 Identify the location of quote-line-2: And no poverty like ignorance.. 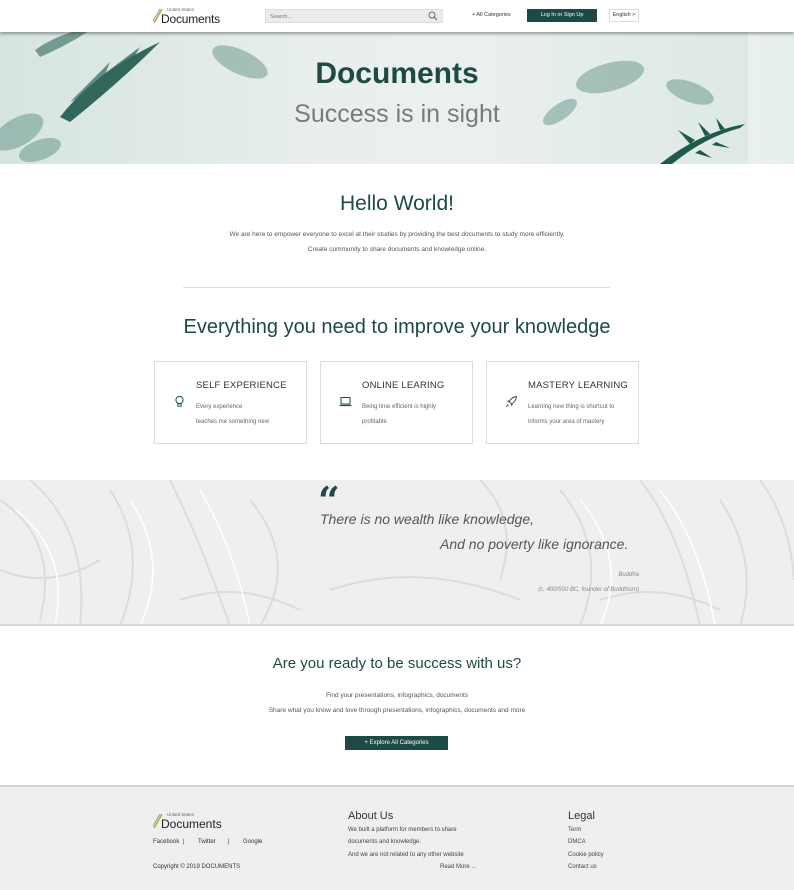
(534, 544).